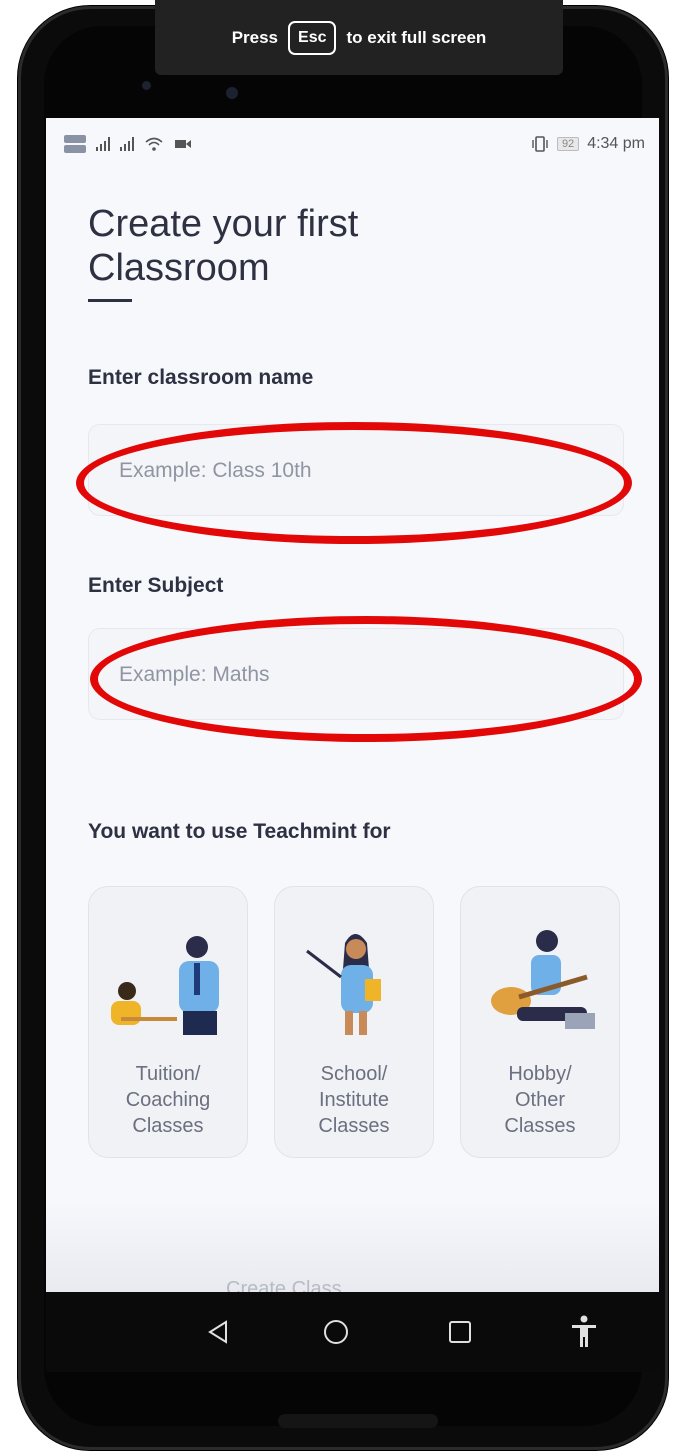 The width and height of the screenshot is (687, 1456). Describe the element at coordinates (358, 1421) in the screenshot. I see `gesture-pill` at that location.